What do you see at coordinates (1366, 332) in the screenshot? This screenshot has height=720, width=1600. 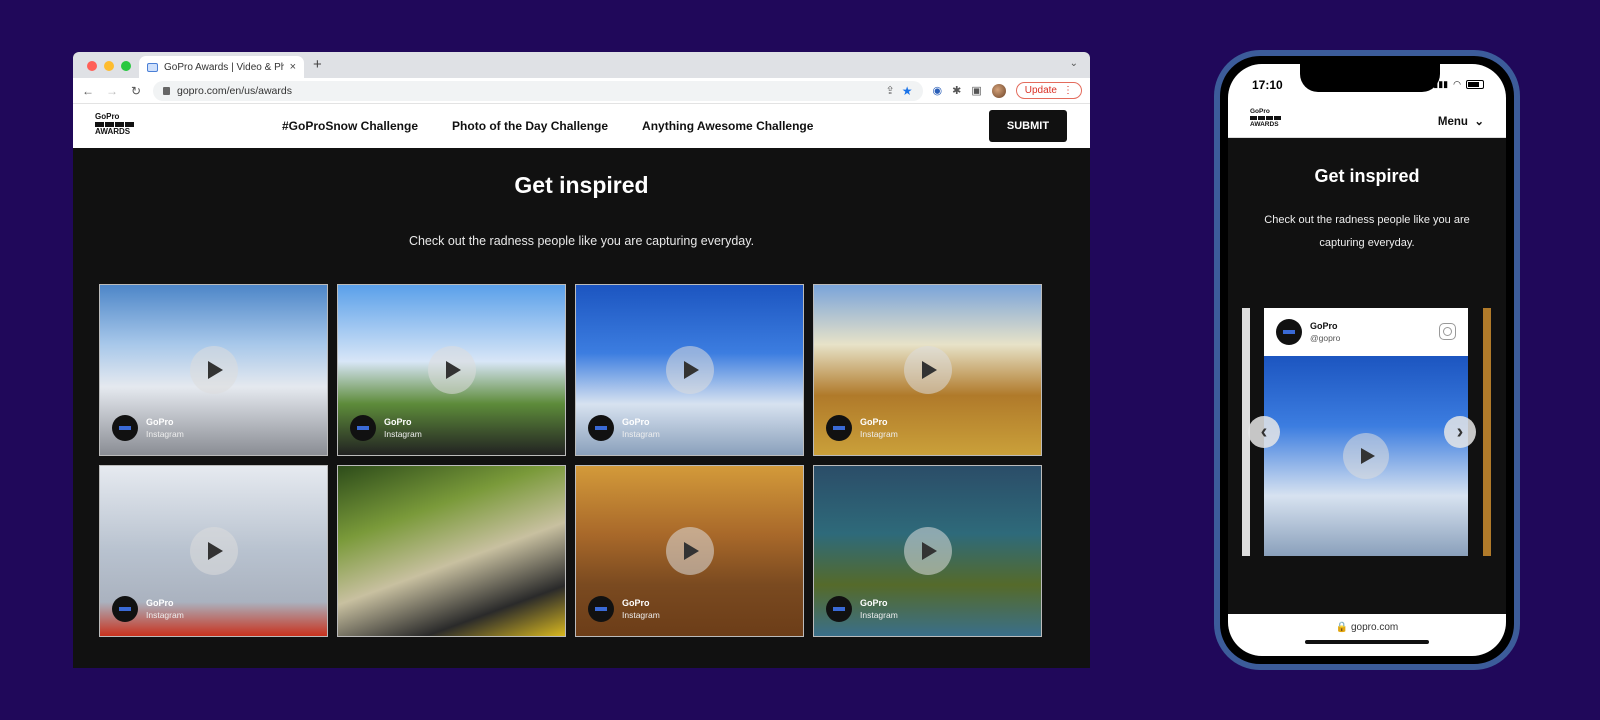 I see `card-header: GoPro @gopro` at bounding box center [1366, 332].